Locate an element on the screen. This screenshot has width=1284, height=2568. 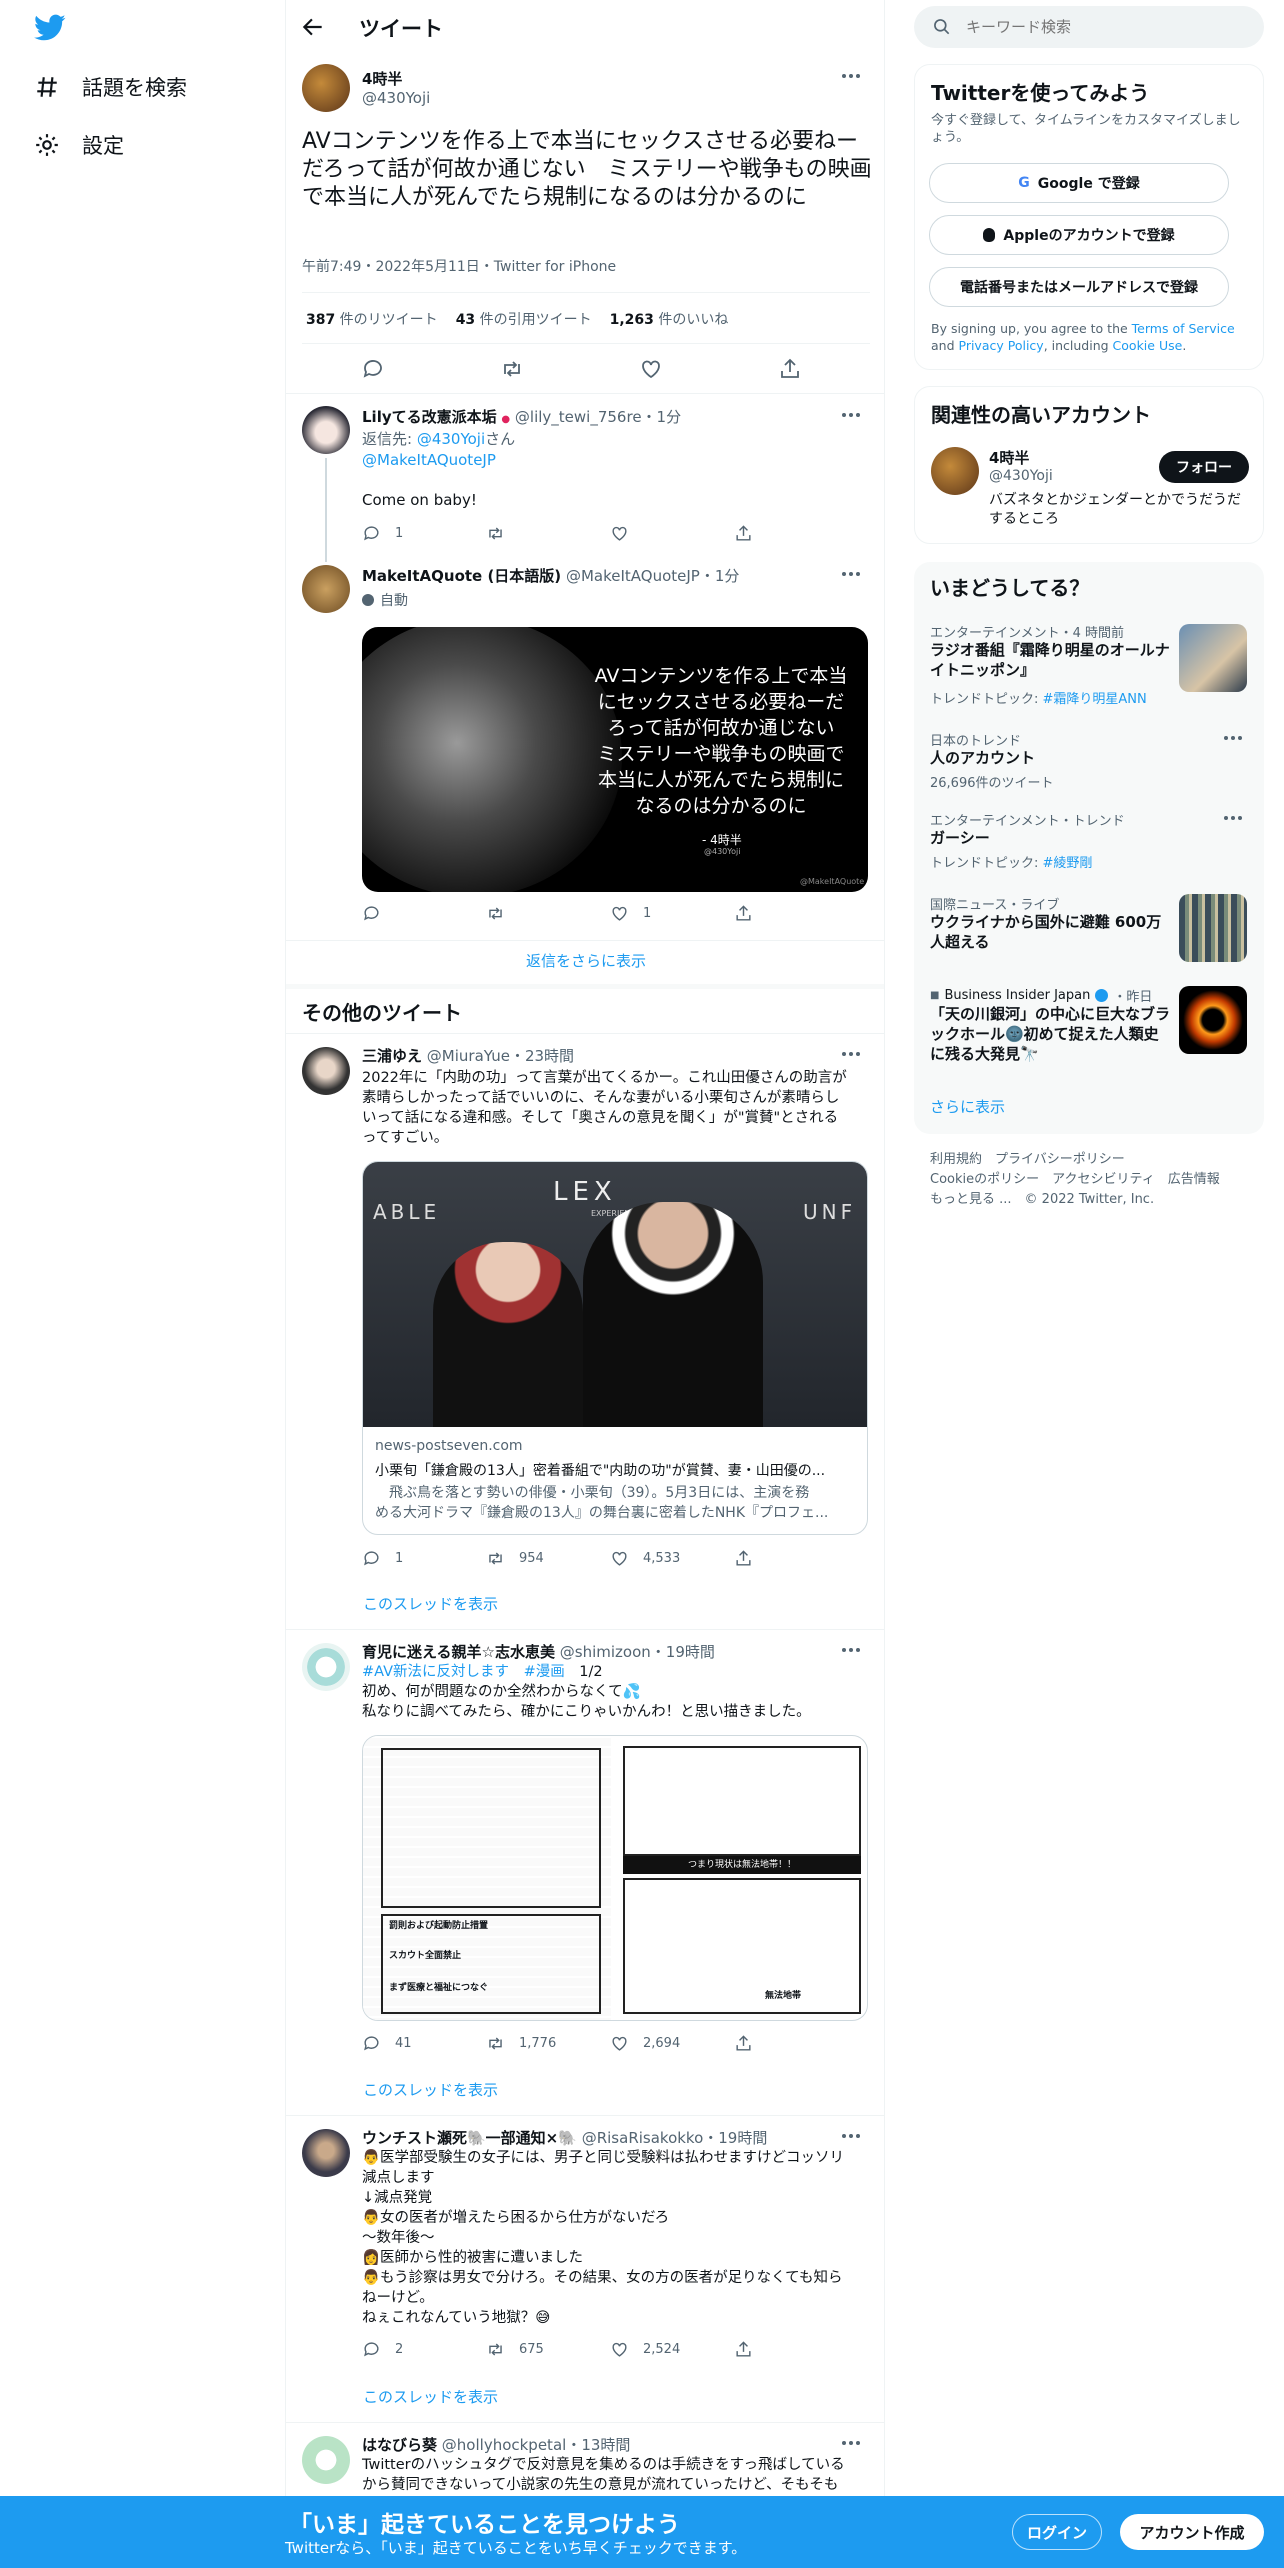
quote-stat: 43 件の引用ツイート is located at coordinates (524, 319).